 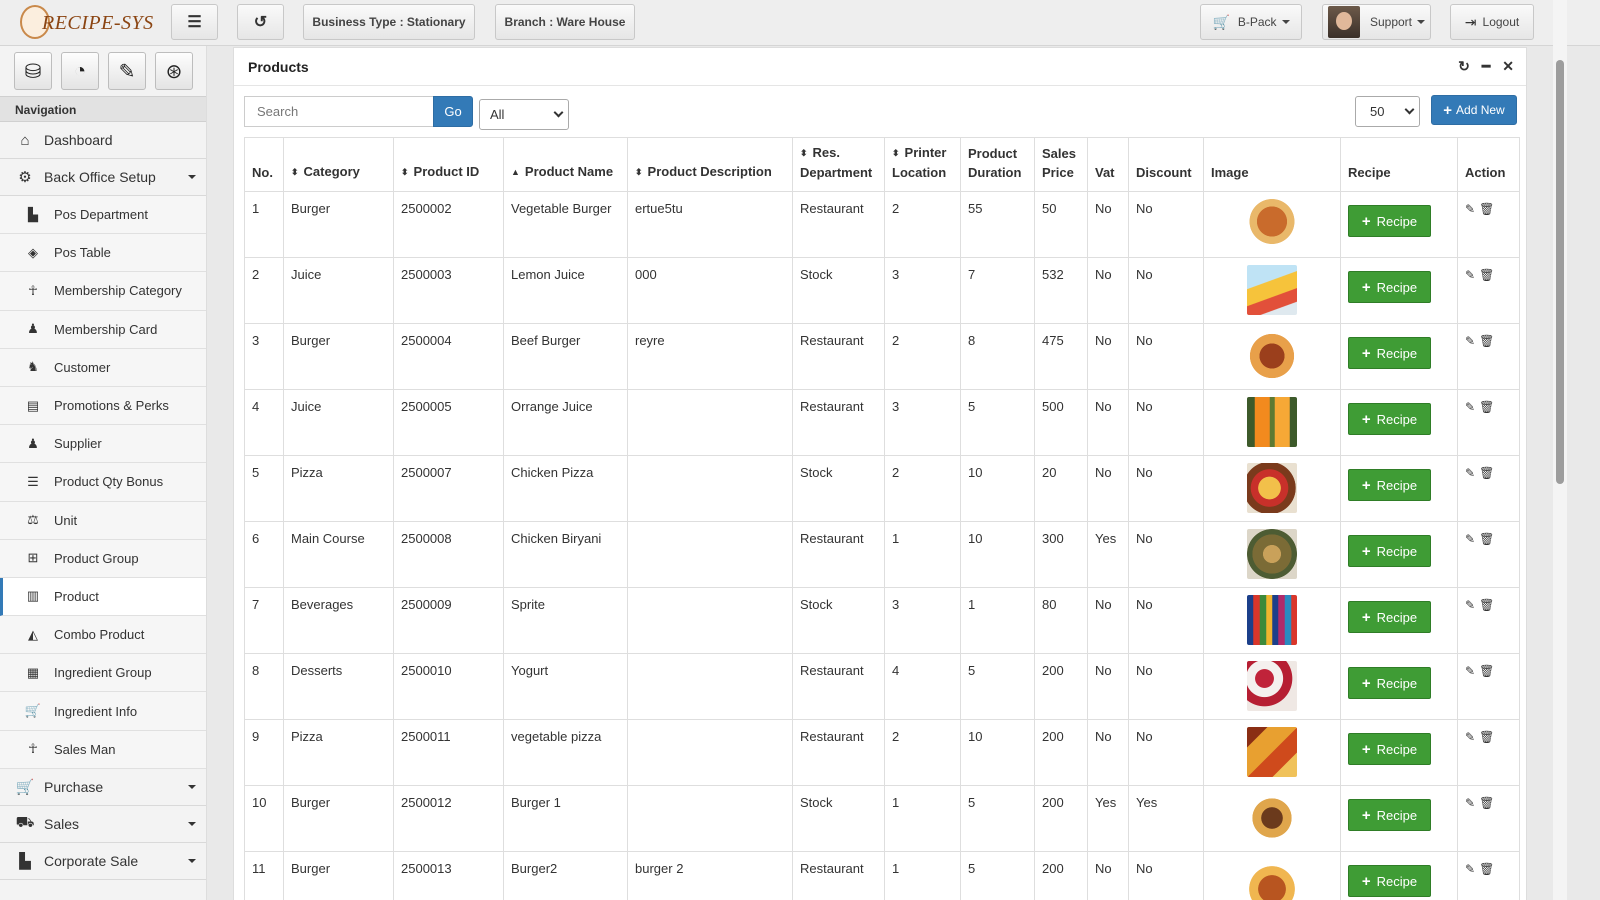 What do you see at coordinates (103, 711) in the screenshot?
I see `sidebar-item-ingredient-info: 🛒 Ingredient Info` at bounding box center [103, 711].